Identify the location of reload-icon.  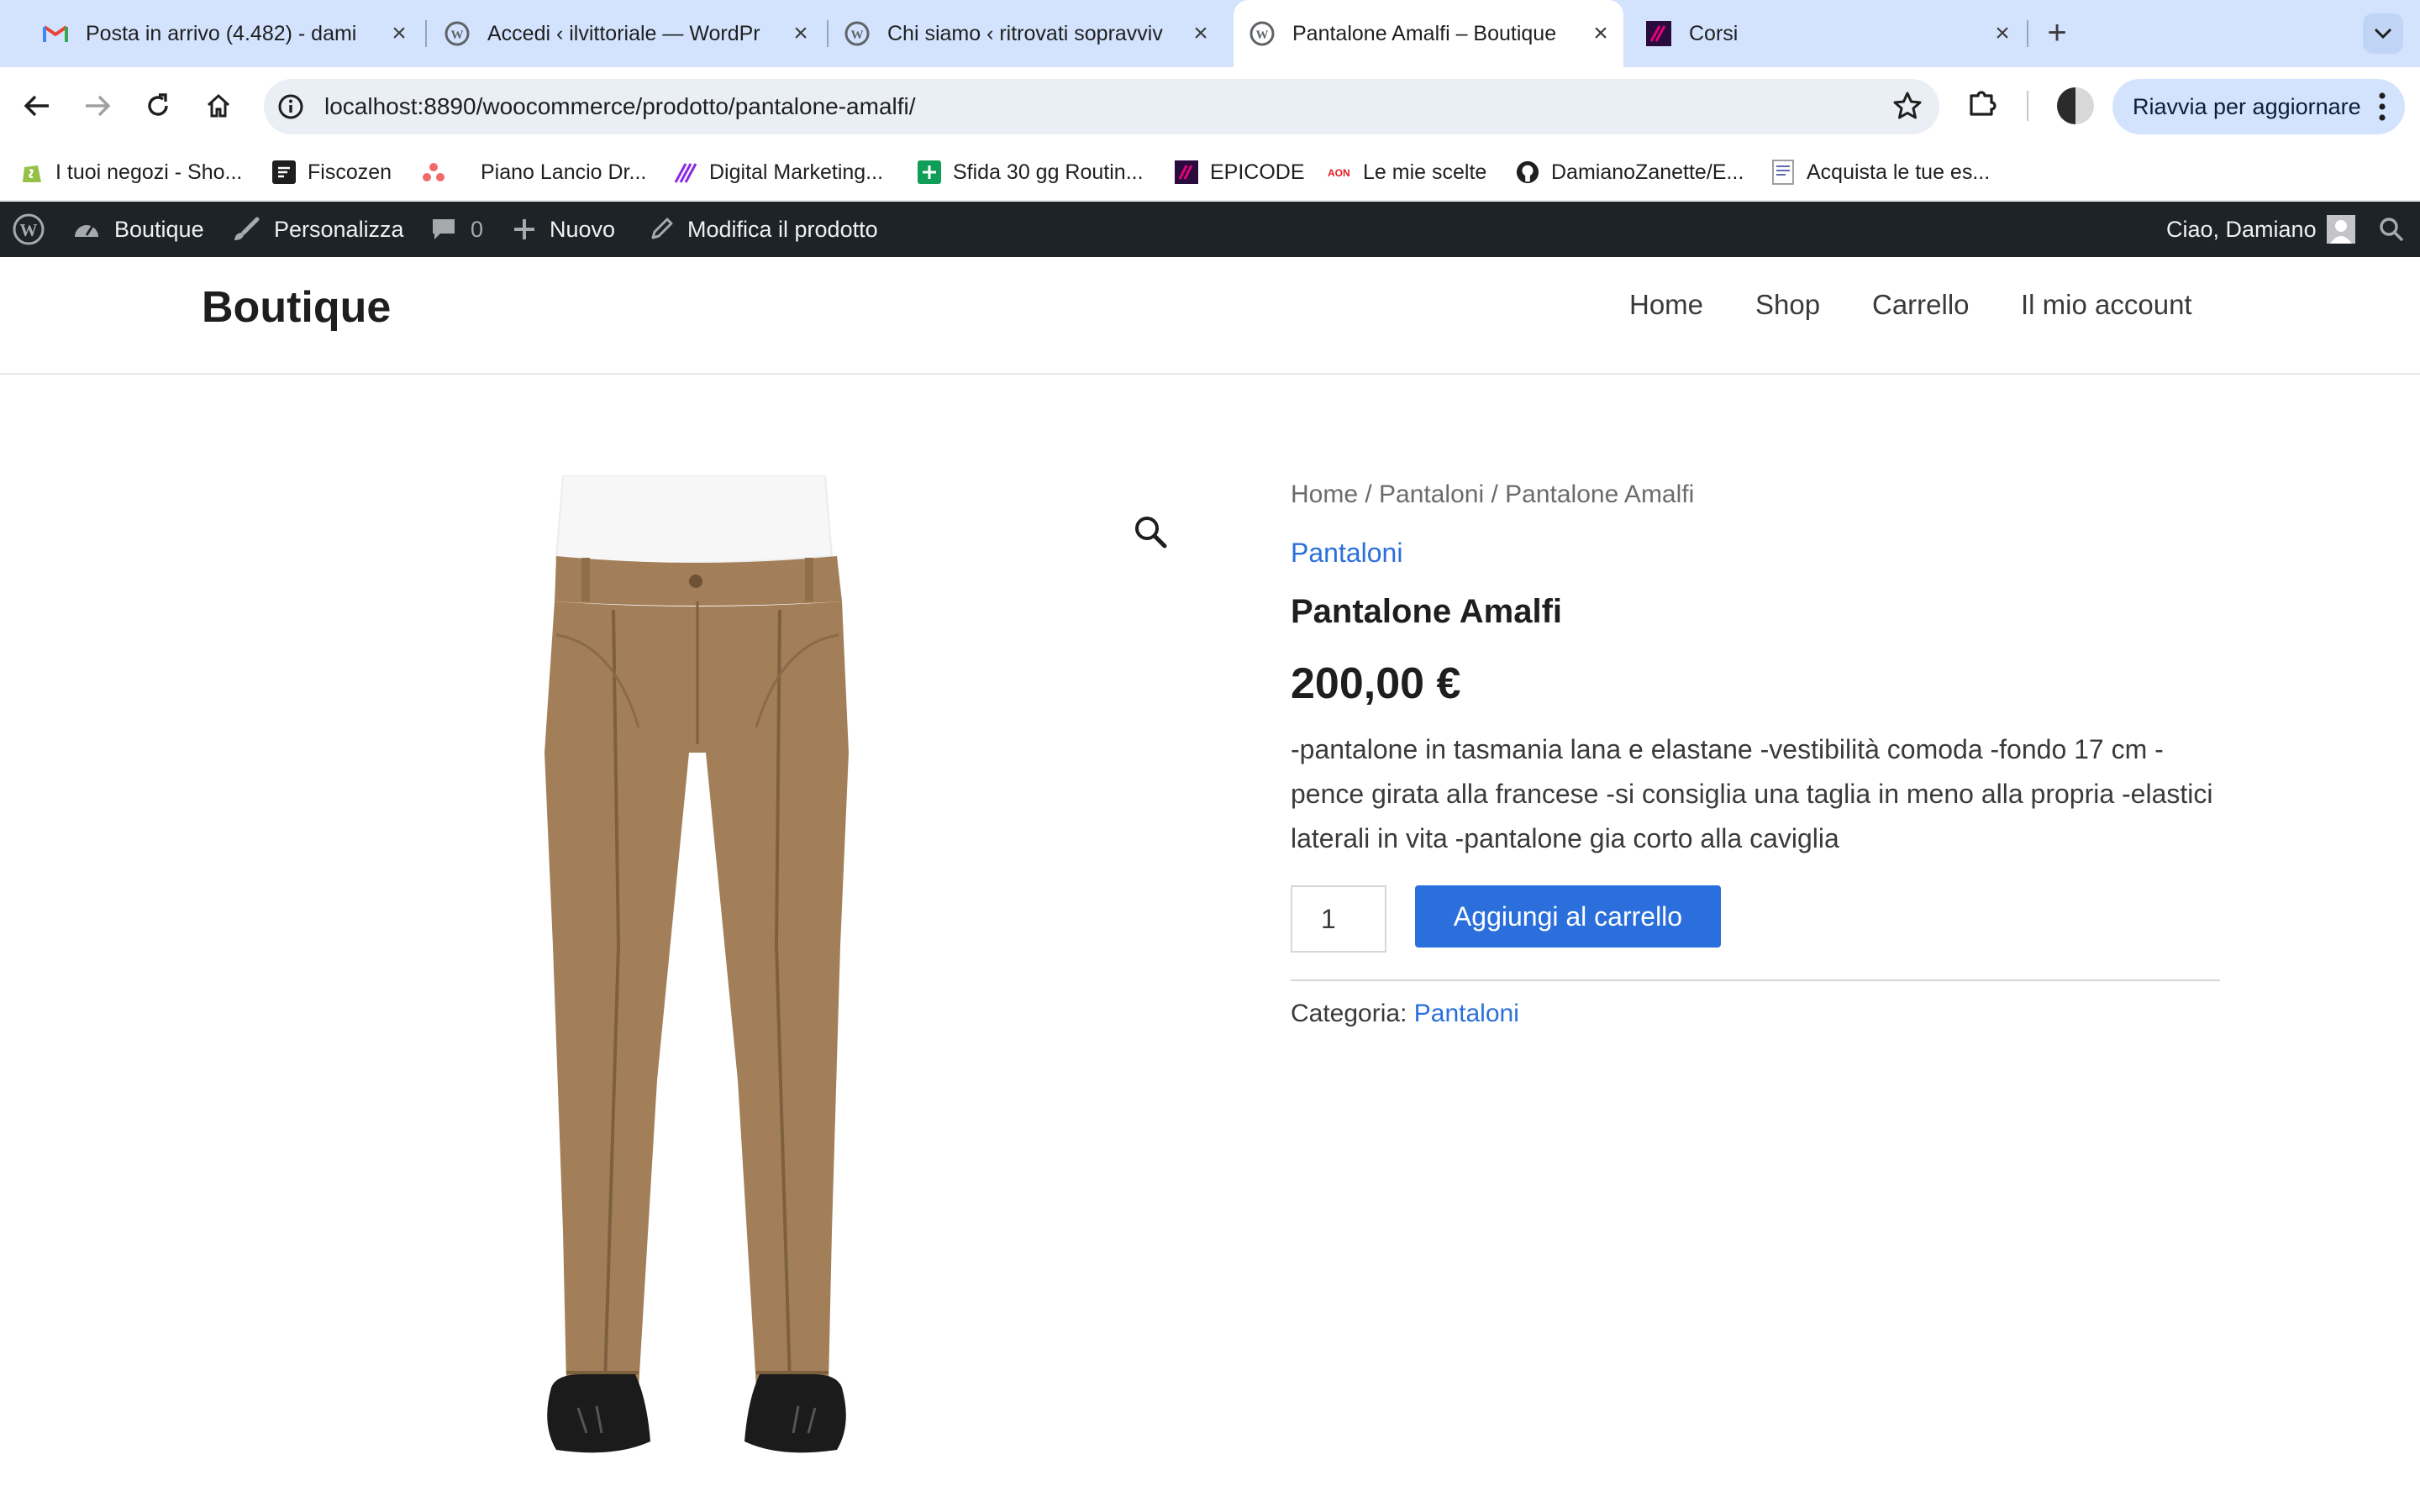
(158, 104).